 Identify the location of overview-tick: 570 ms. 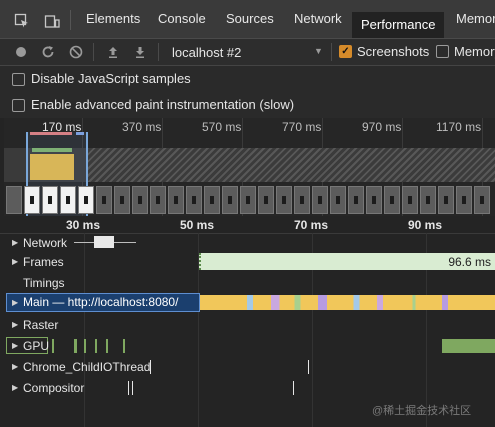
(222, 127).